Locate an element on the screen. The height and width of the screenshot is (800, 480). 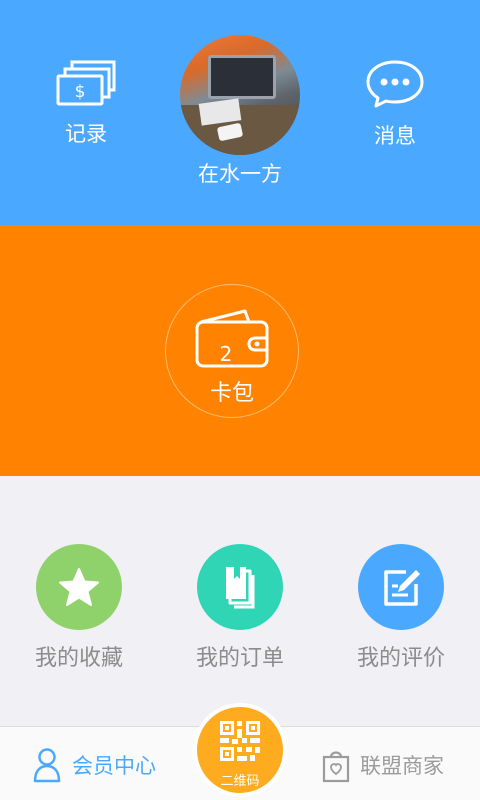
qr-code-icon is located at coordinates (240, 741).